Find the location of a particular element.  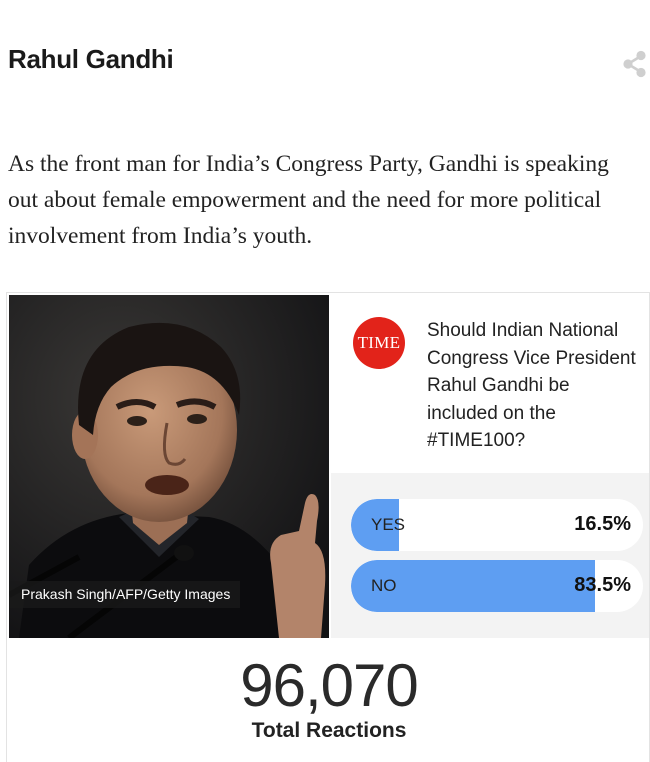

poll-option-label: NO is located at coordinates (384, 585).